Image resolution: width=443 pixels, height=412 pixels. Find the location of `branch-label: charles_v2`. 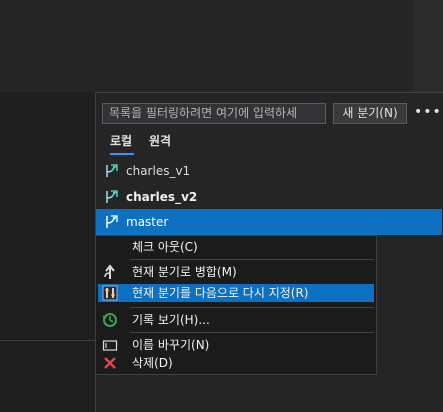

branch-label: charles_v2 is located at coordinates (162, 197).